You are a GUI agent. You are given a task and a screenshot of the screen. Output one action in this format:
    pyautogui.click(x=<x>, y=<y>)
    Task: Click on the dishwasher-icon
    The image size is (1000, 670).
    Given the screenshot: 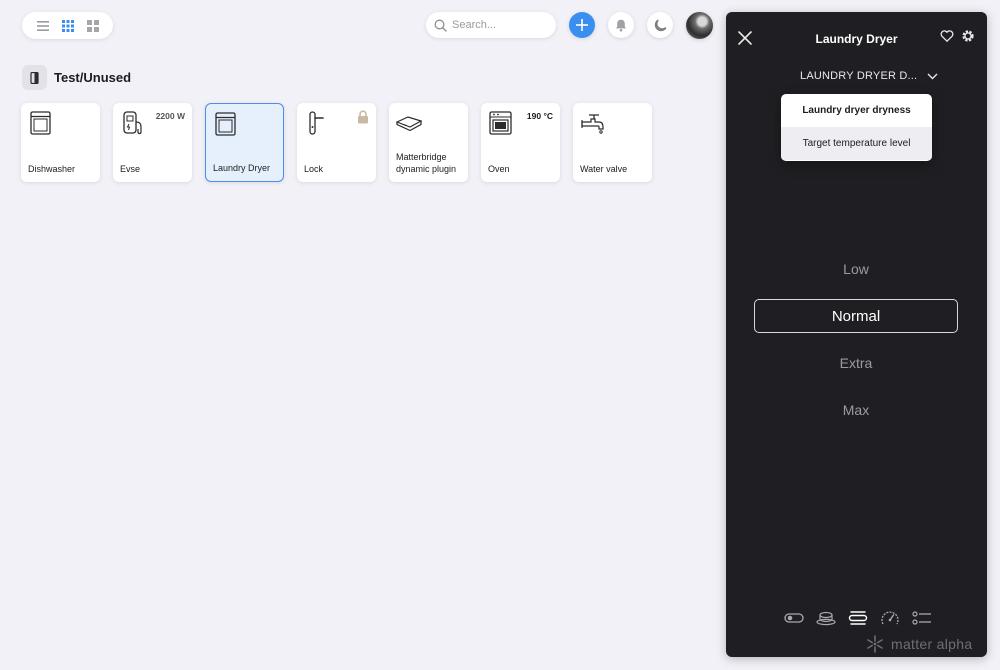 What is the action you would take?
    pyautogui.click(x=40, y=123)
    